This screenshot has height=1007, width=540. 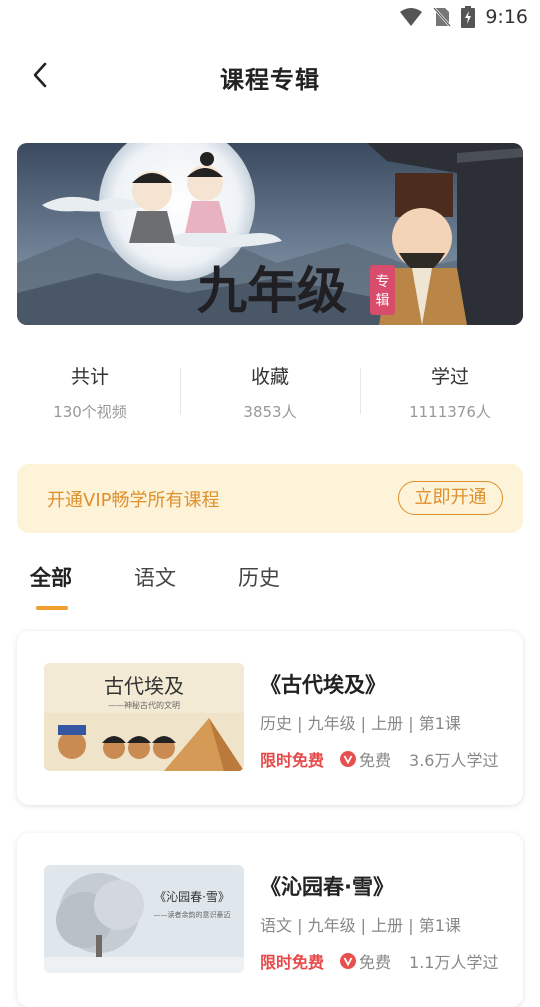 I want to click on tab-indicator, so click(x=52, y=608).